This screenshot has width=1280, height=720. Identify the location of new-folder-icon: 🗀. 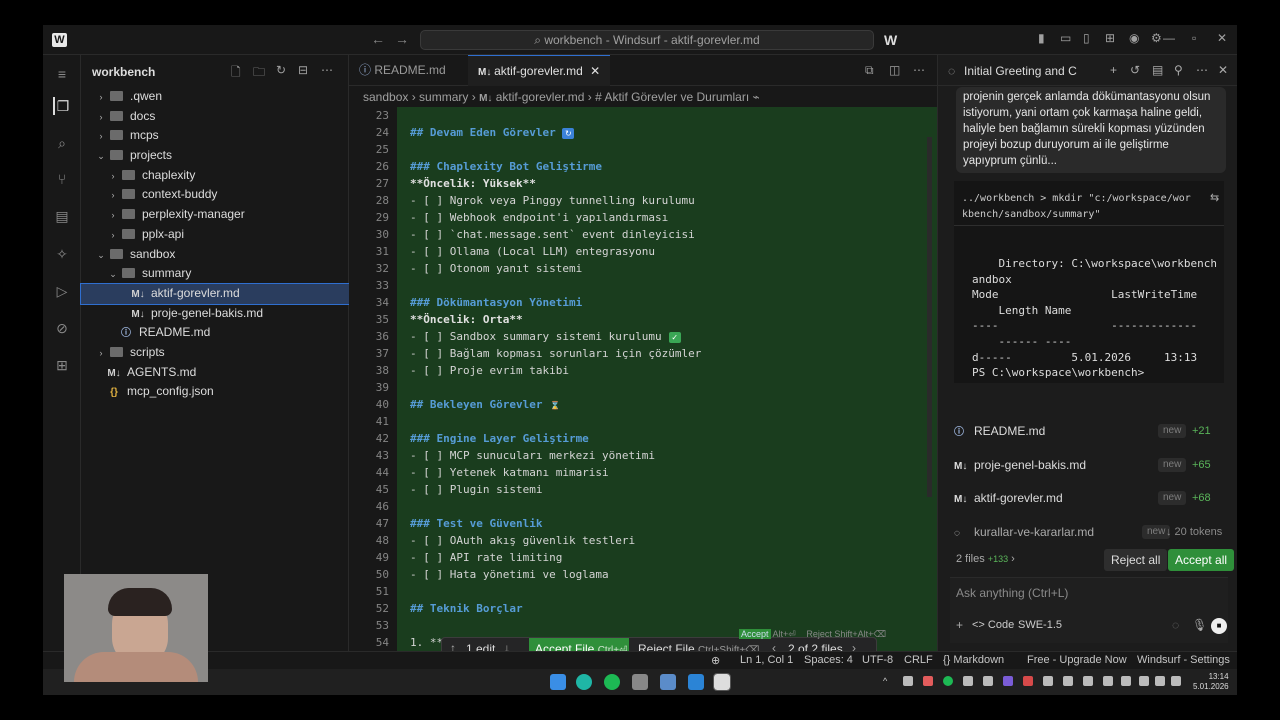
(259, 73).